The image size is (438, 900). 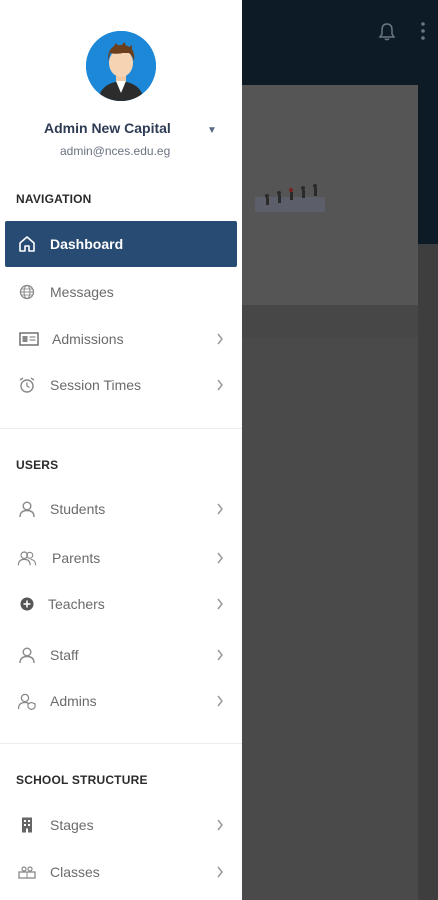 I want to click on nav-item-teachers: Teachers, so click(x=121, y=604).